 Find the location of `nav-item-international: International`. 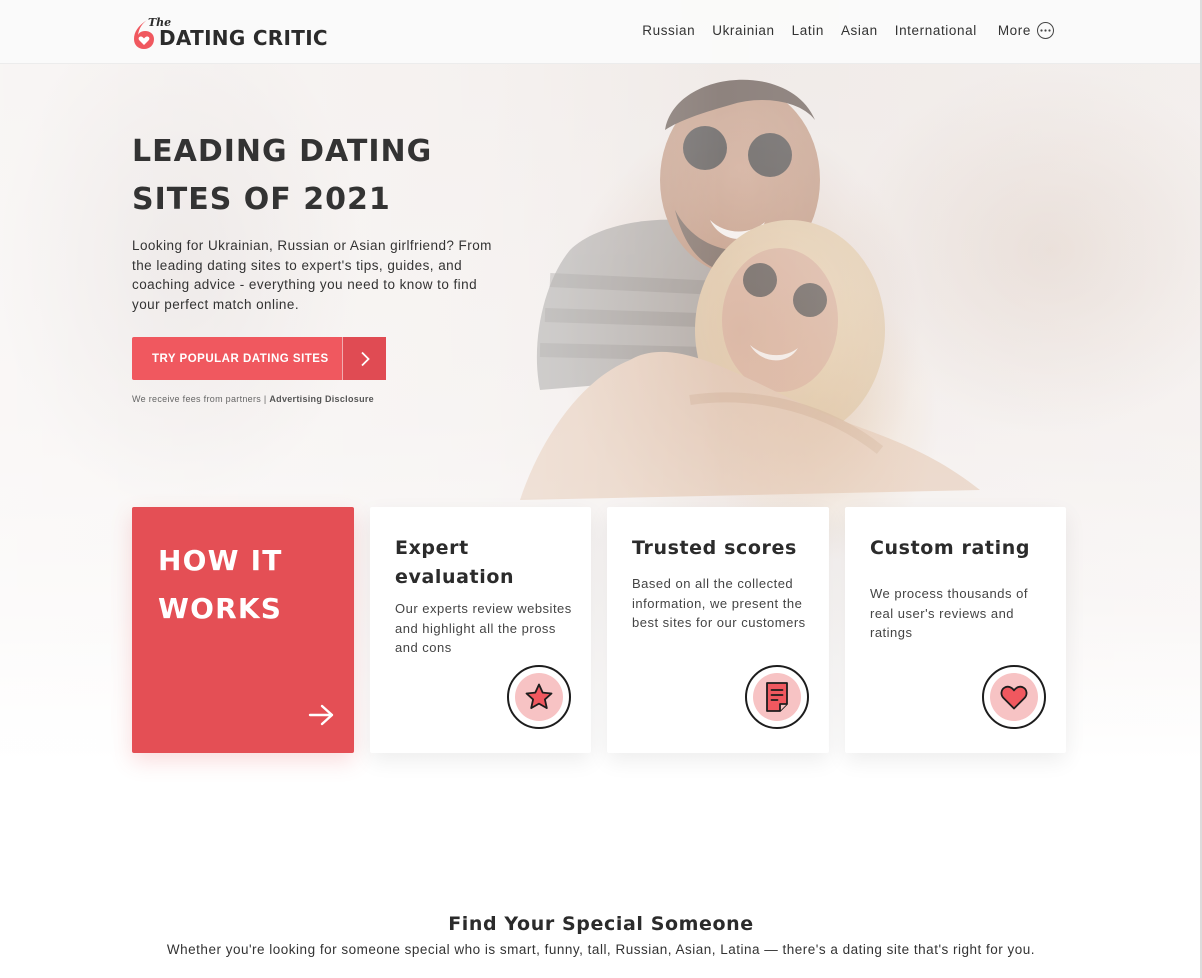

nav-item-international: International is located at coordinates (936, 30).